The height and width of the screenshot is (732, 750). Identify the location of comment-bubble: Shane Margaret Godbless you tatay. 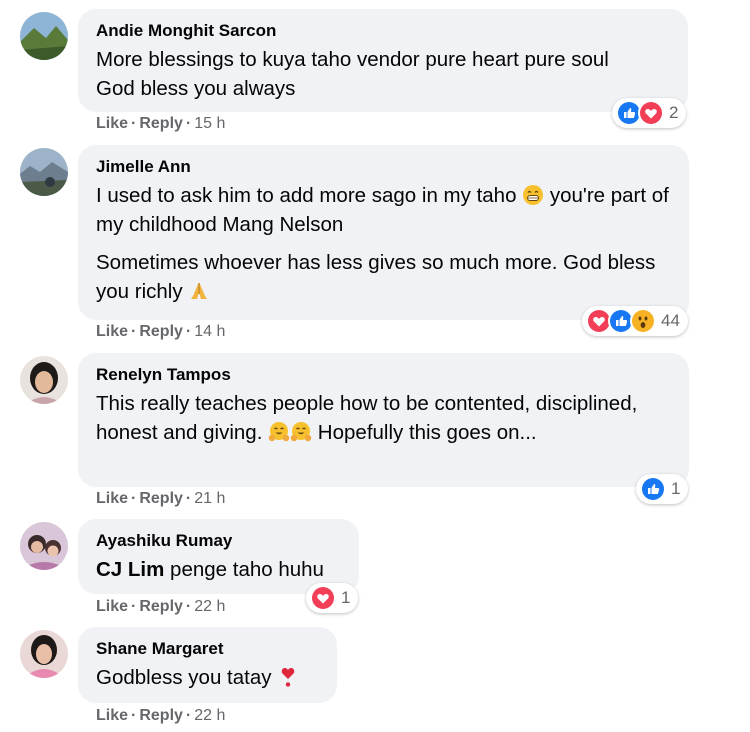
(207, 665).